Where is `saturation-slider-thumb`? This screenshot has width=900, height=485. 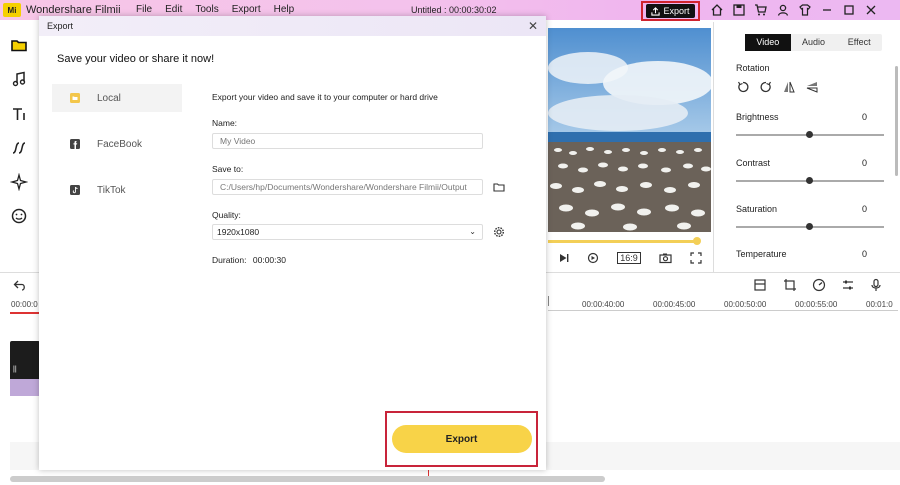
saturation-slider-thumb is located at coordinates (809, 226).